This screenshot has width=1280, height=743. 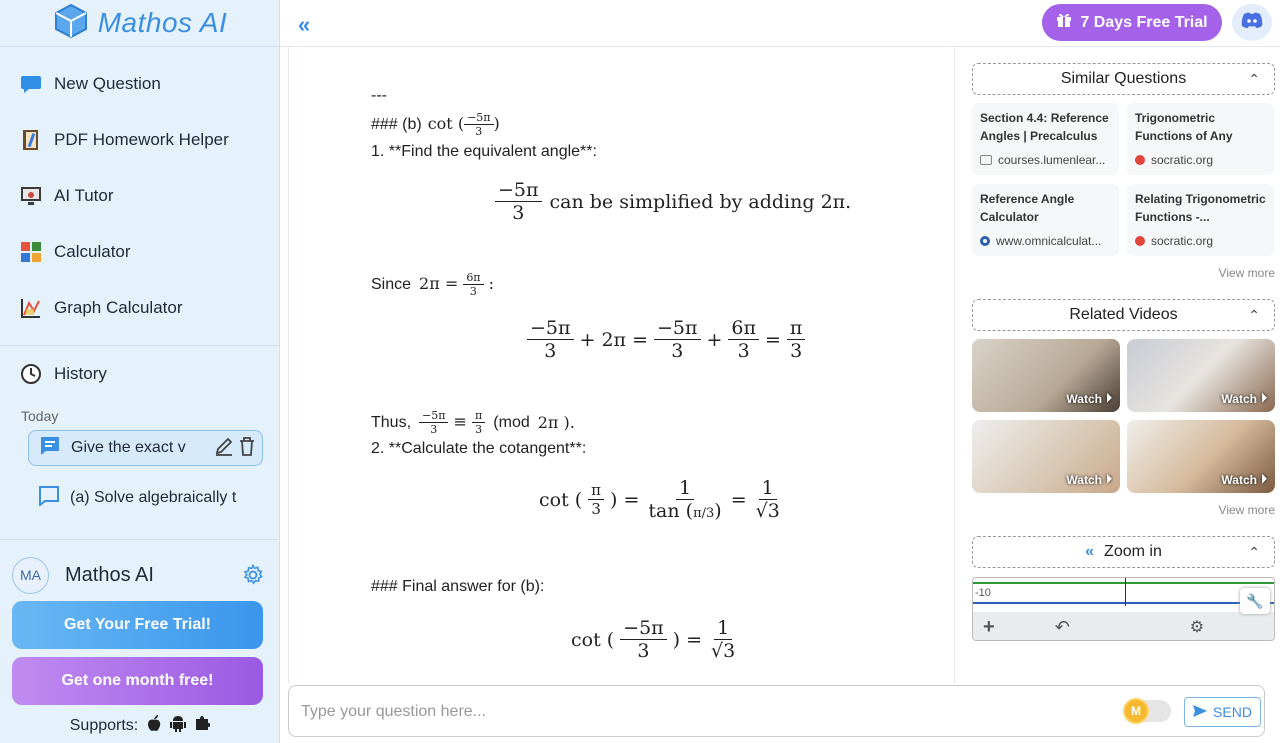 What do you see at coordinates (224, 448) in the screenshot?
I see `edit-icon` at bounding box center [224, 448].